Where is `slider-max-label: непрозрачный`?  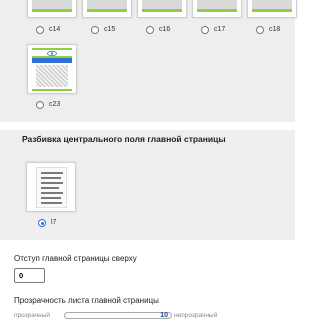
slider-max-label: непрозрачный is located at coordinates (196, 315).